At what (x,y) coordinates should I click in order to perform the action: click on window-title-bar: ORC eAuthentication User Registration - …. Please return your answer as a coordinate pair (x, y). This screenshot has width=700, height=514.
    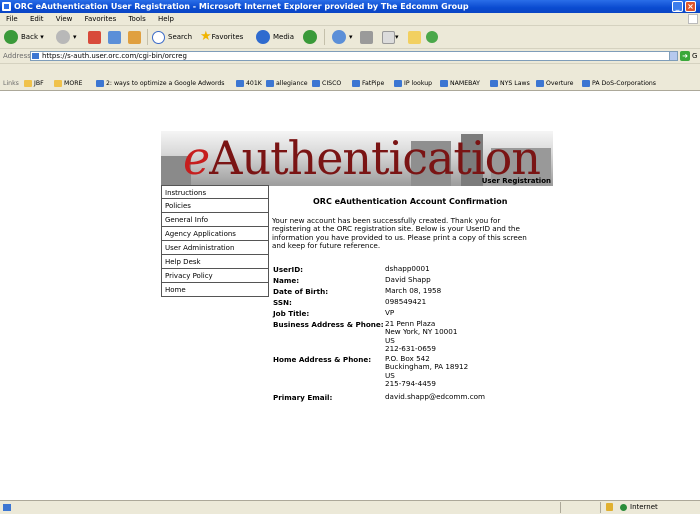
    Looking at the image, I should click on (350, 6).